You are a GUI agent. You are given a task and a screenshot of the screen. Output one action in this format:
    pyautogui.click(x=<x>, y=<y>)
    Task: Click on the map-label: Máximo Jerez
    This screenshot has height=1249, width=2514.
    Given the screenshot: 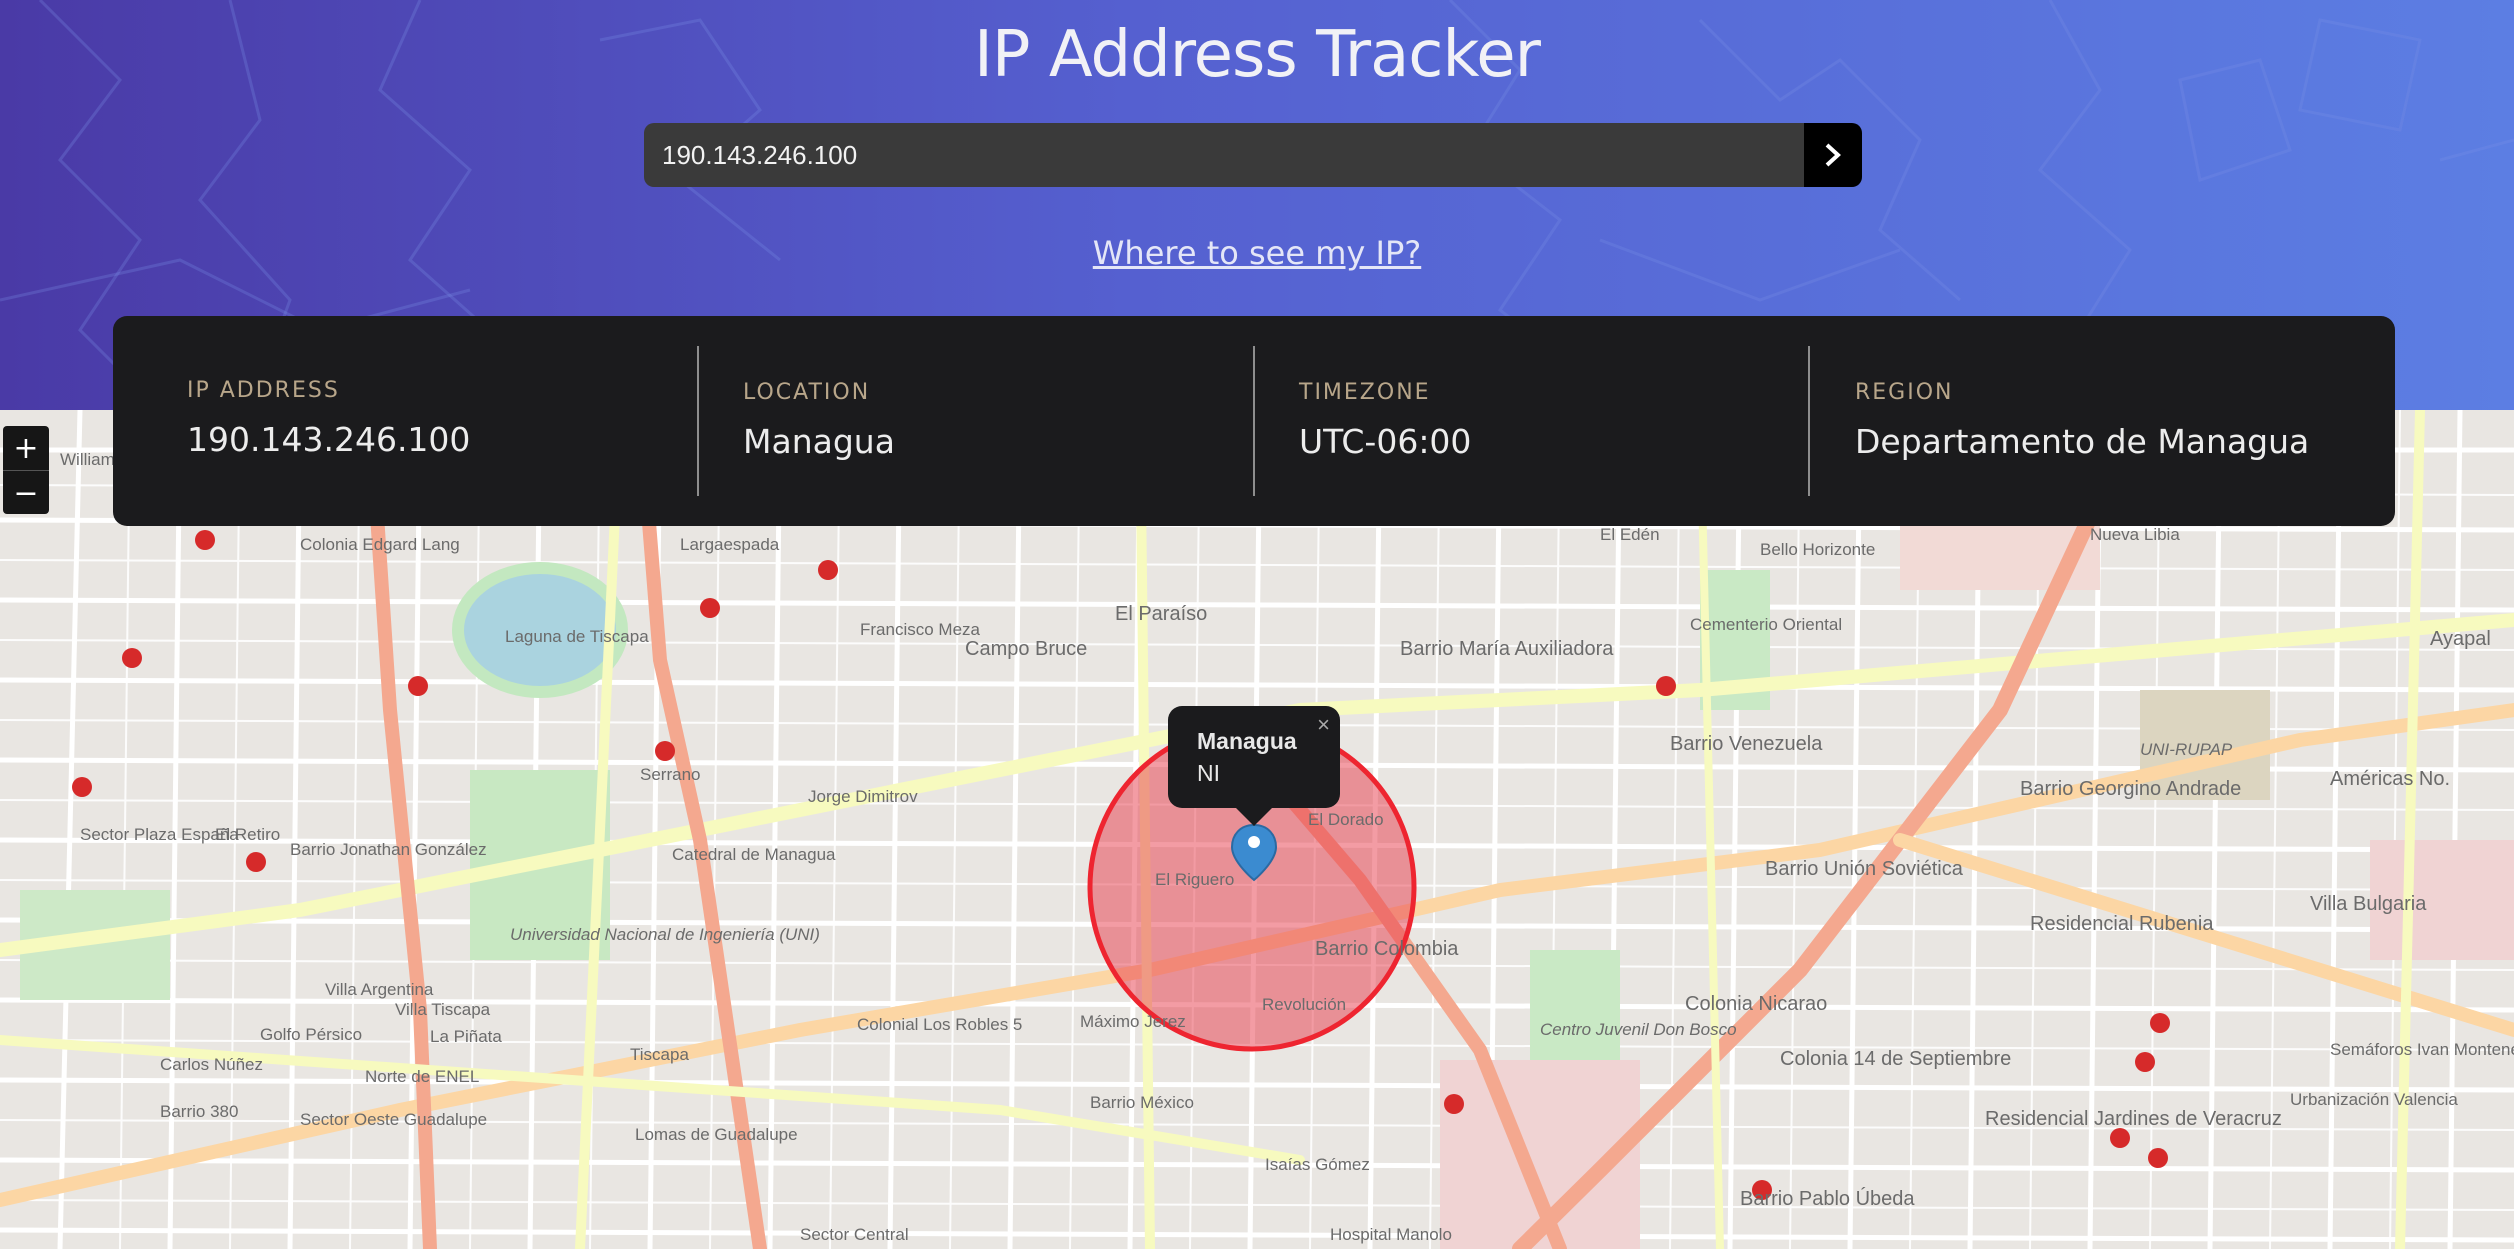 What is the action you would take?
    pyautogui.click(x=1133, y=1021)
    